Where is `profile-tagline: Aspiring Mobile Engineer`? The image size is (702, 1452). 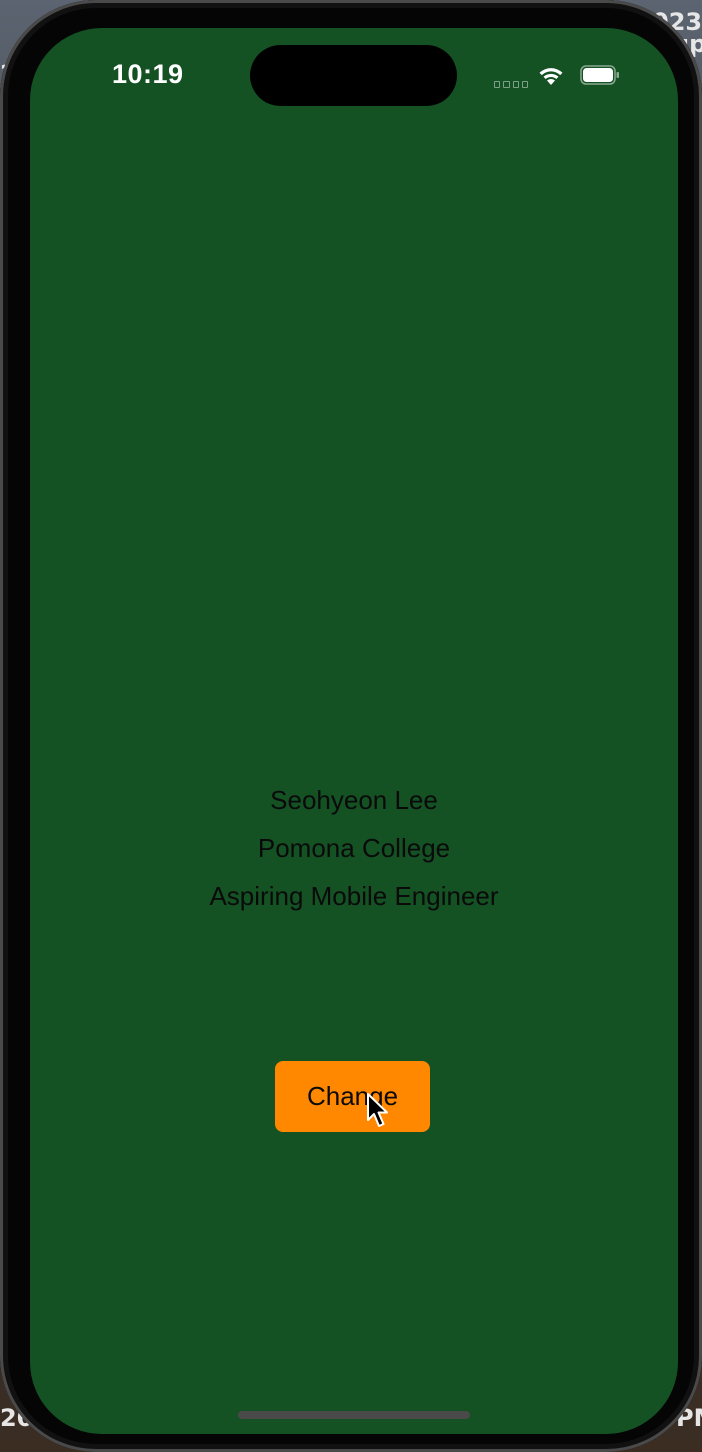 profile-tagline: Aspiring Mobile Engineer is located at coordinates (354, 896).